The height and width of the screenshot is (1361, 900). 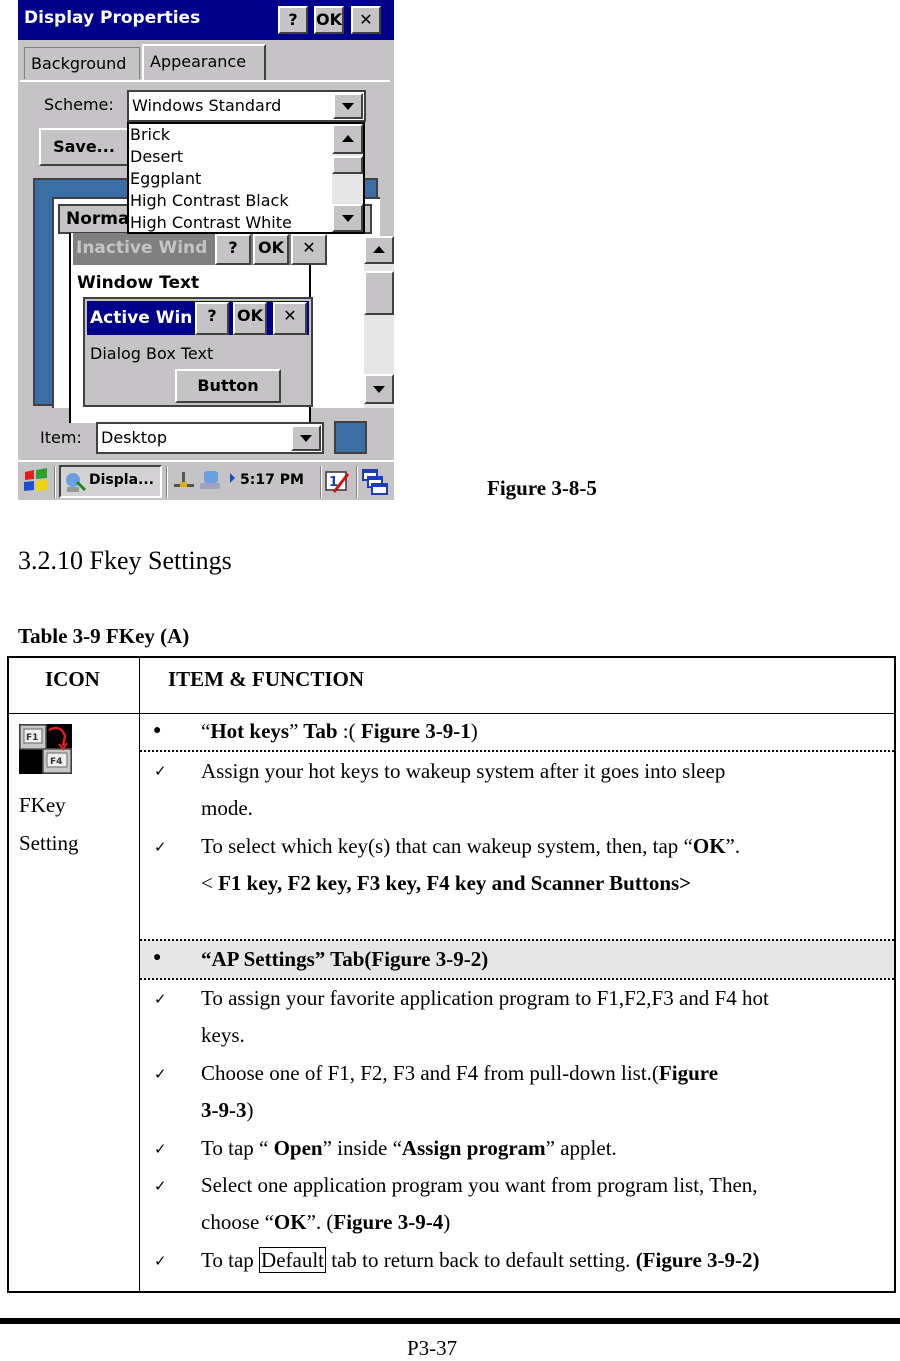 What do you see at coordinates (375, 482) in the screenshot?
I see `switch-windows-icon` at bounding box center [375, 482].